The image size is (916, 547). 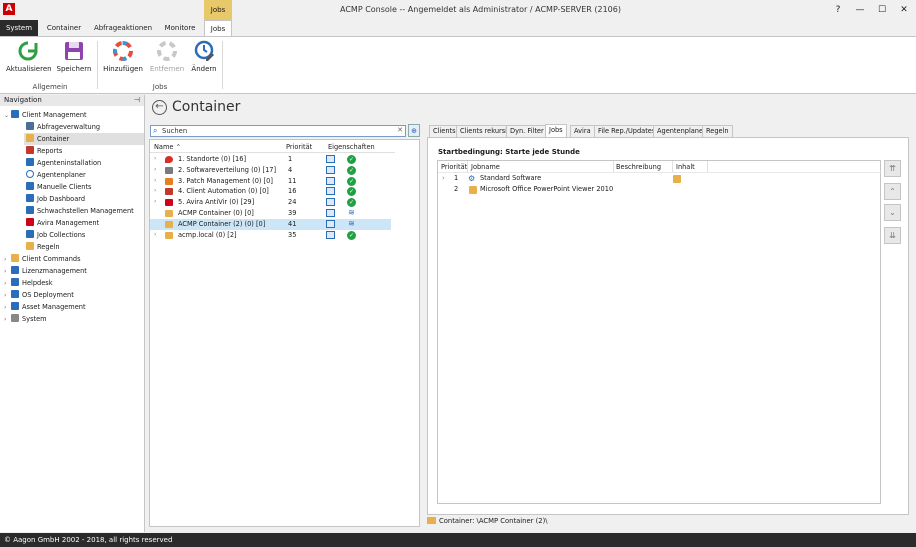 What do you see at coordinates (73, 283) in the screenshot?
I see `nav-item-helpdesk: › Helpdesk` at bounding box center [73, 283].